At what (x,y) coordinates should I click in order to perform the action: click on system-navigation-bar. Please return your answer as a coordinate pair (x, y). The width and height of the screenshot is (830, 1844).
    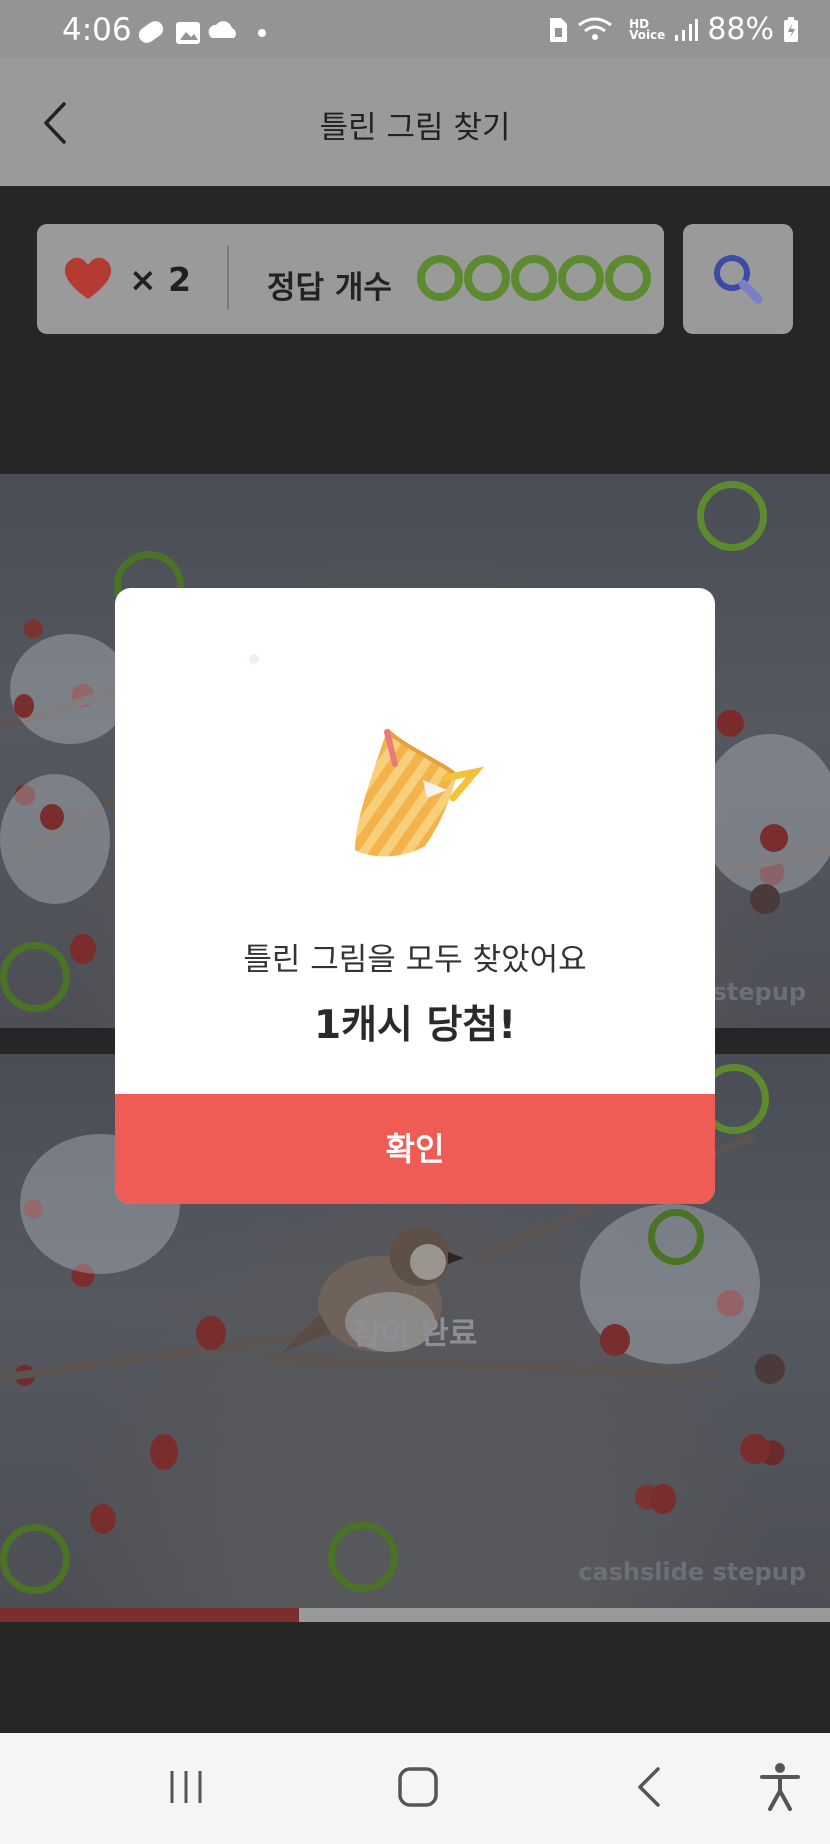
    Looking at the image, I should click on (415, 1788).